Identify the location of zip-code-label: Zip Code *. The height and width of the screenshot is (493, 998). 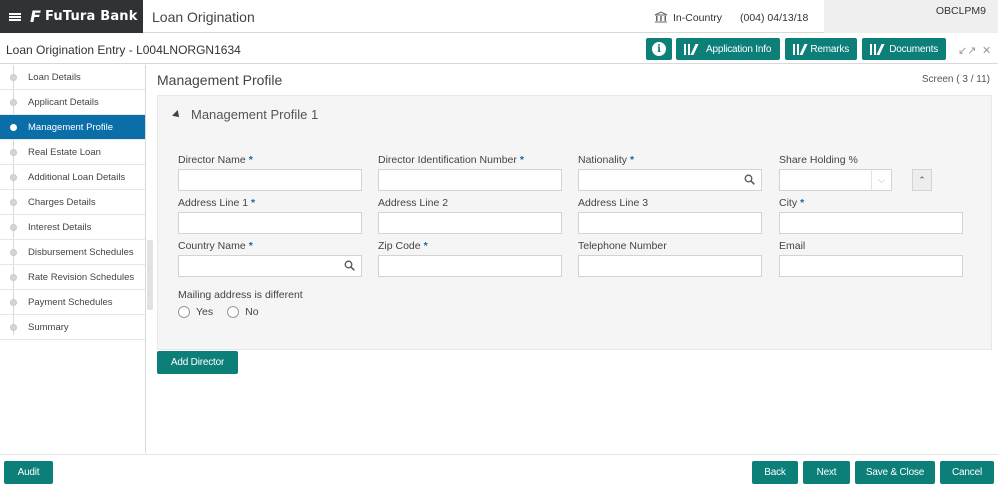
(403, 246).